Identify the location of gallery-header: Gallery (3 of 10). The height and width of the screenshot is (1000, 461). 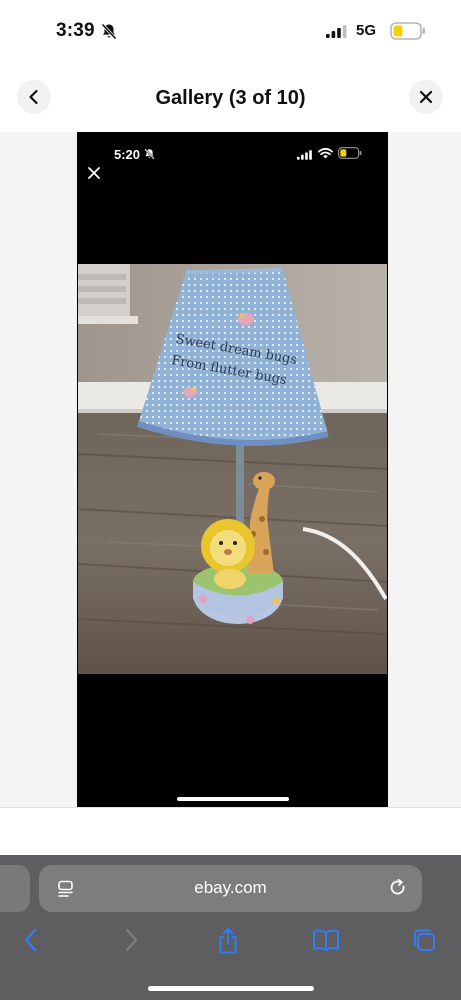
(230, 97).